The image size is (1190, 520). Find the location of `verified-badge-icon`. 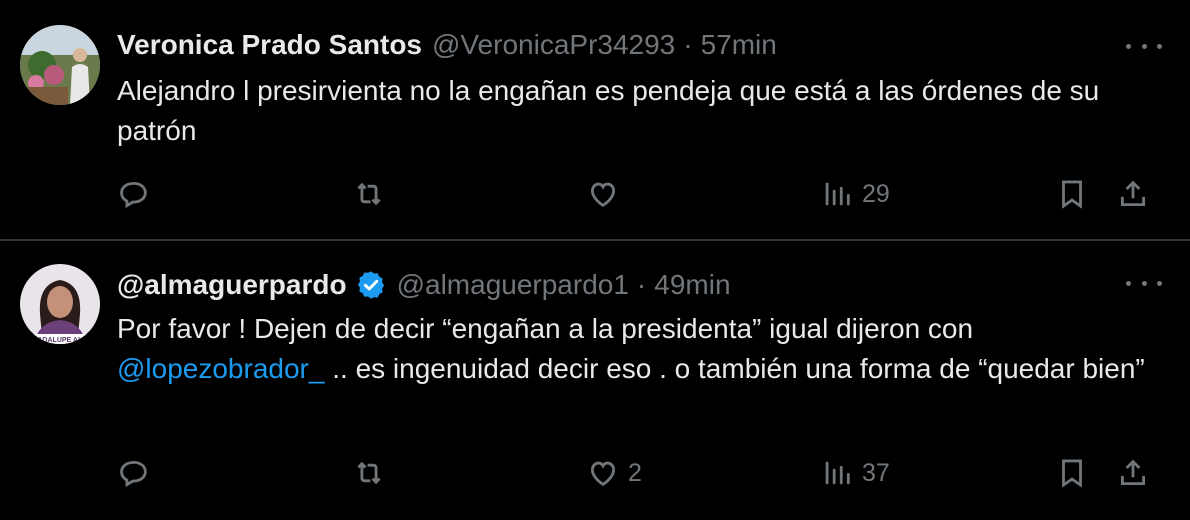

verified-badge-icon is located at coordinates (371, 285).